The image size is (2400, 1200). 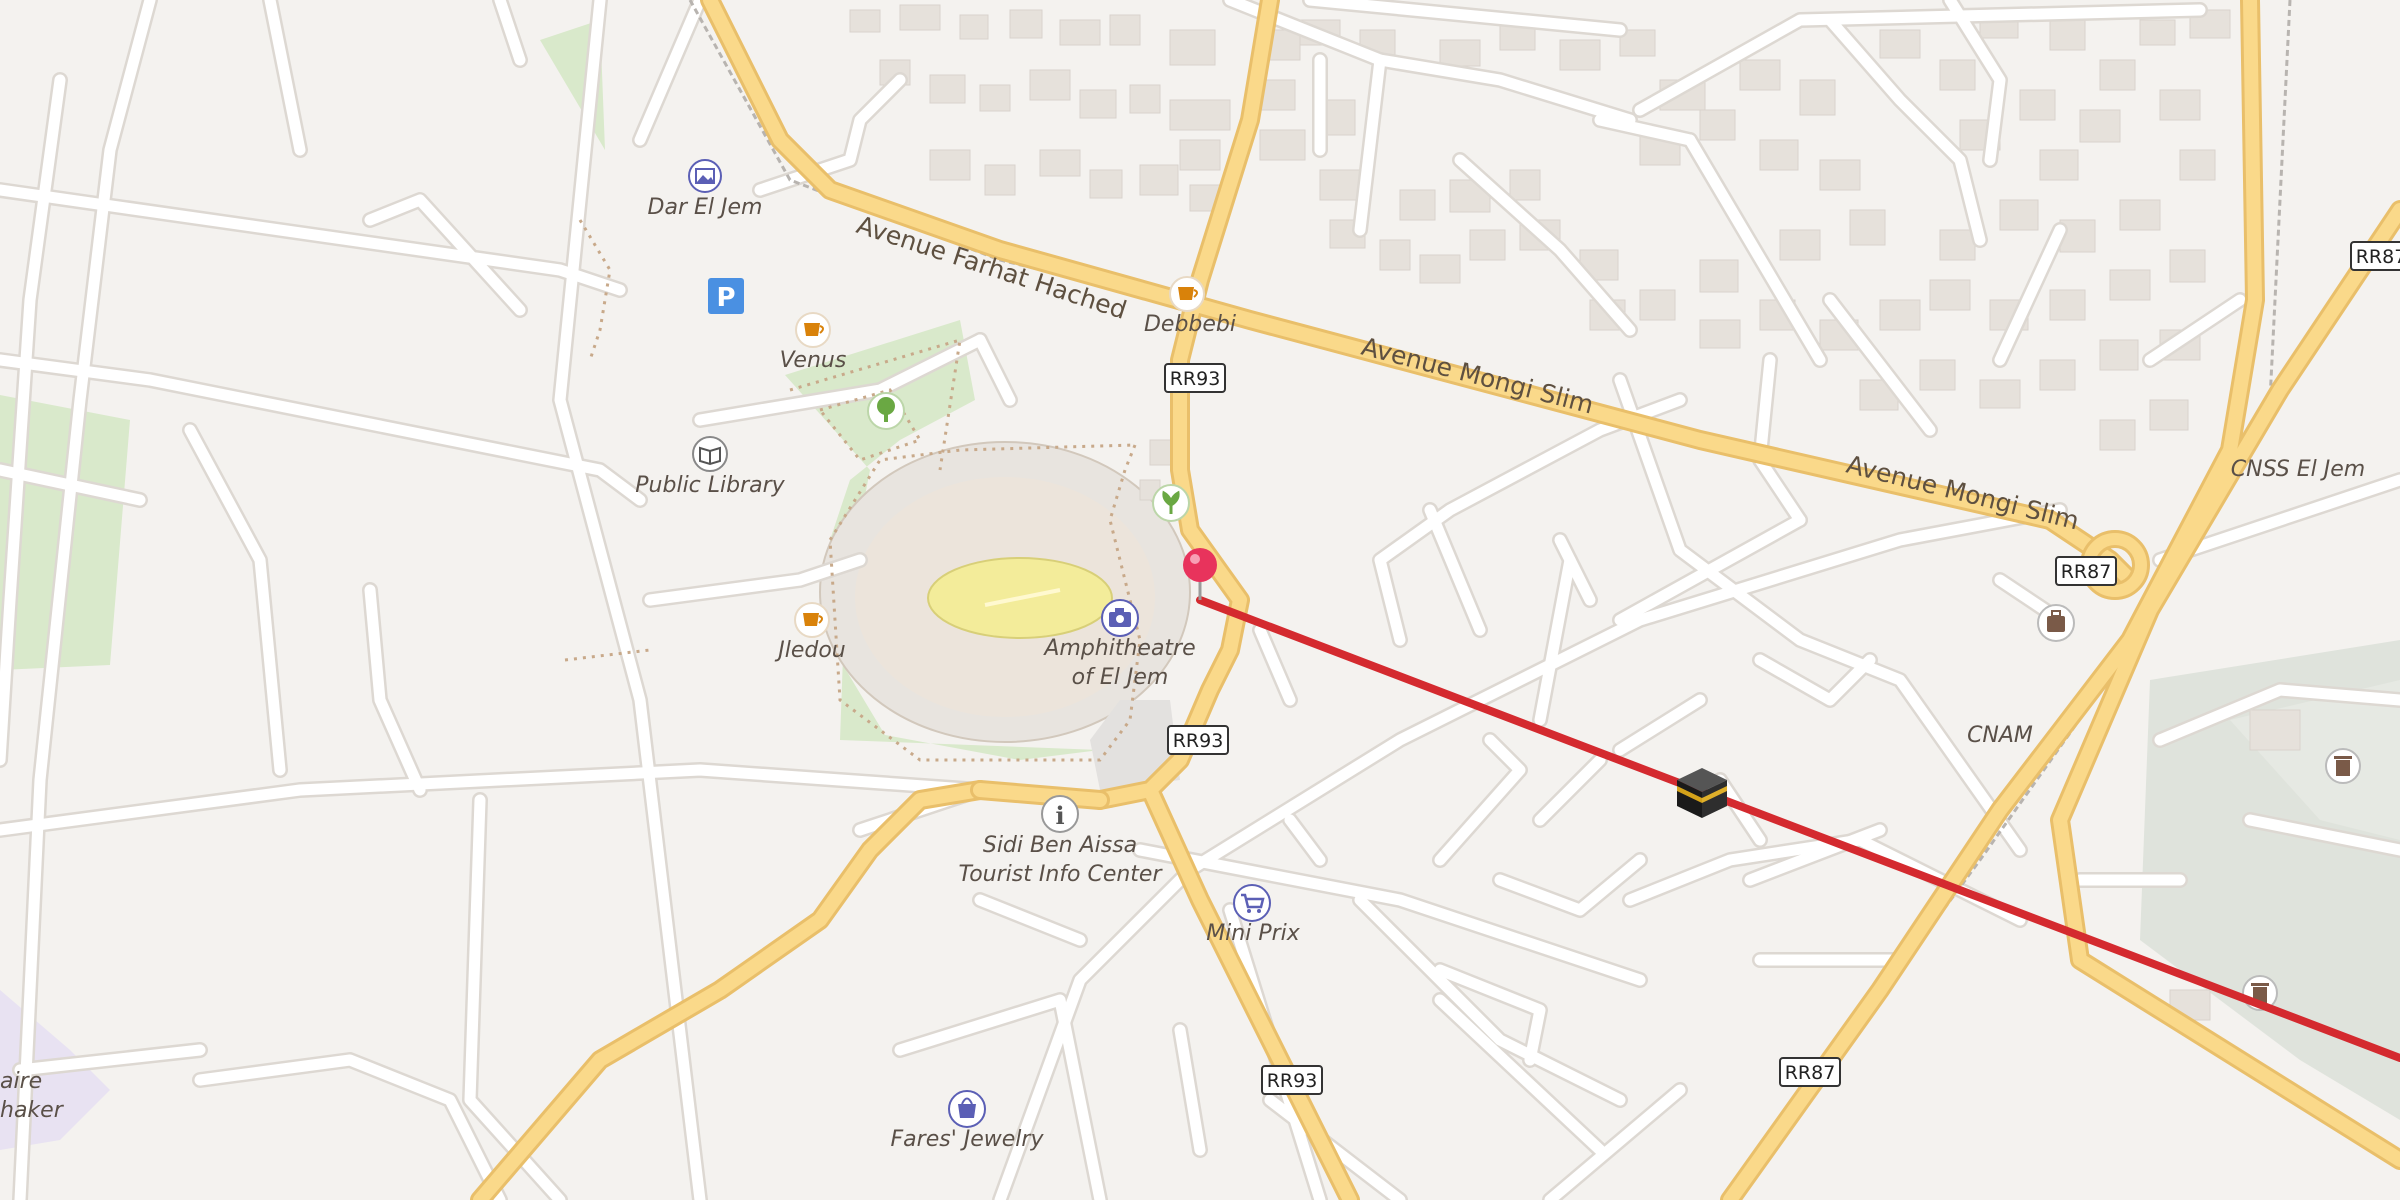 What do you see at coordinates (1120, 618) in the screenshot?
I see `camera-icon` at bounding box center [1120, 618].